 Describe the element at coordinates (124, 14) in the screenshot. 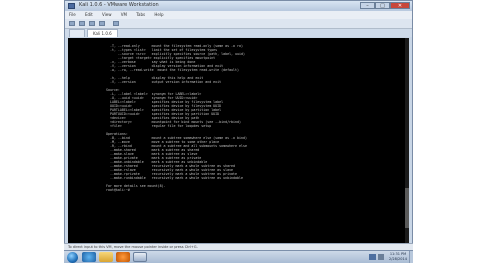

I see `menu-vm: VM` at that location.